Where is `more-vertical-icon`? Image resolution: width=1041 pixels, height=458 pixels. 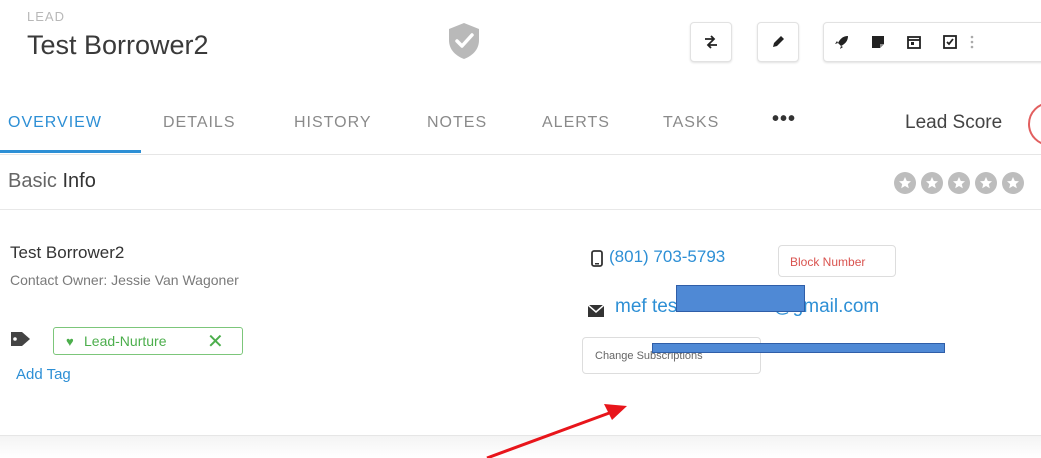 more-vertical-icon is located at coordinates (972, 42).